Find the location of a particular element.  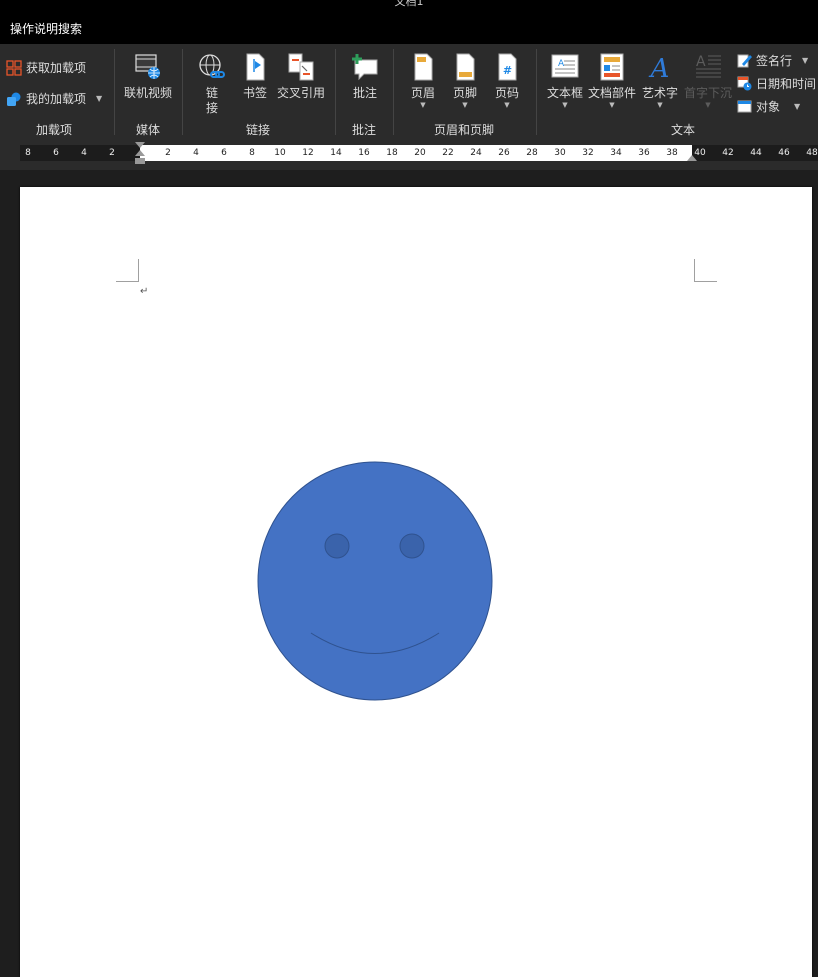

my-addins-button: 我的加载项 ▼ is located at coordinates (54, 98).